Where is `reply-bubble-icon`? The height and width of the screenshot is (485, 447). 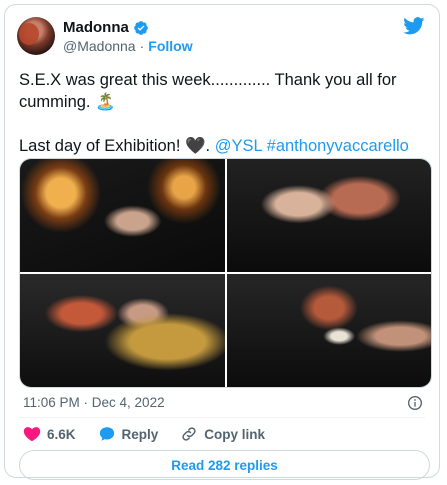
reply-bubble-icon is located at coordinates (106, 434).